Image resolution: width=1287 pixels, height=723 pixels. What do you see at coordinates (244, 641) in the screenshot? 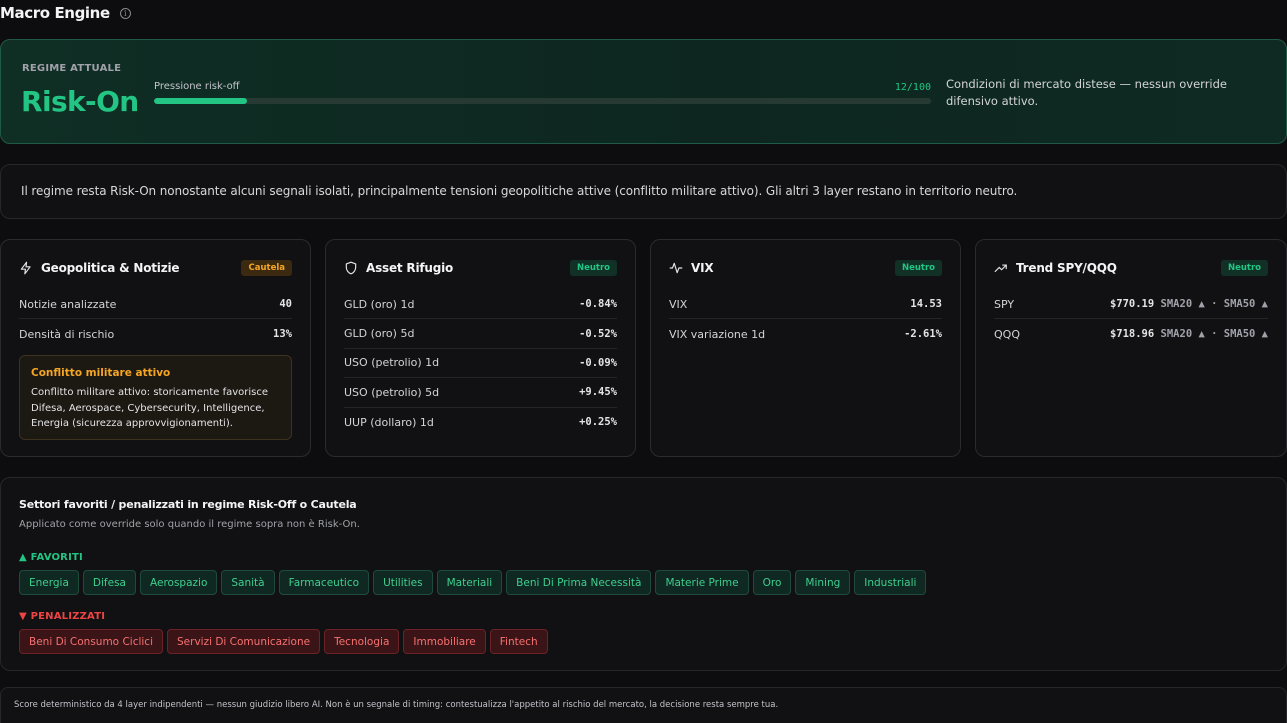
I see `penalized-sector-chip: Servizi Di Comunicazione` at bounding box center [244, 641].